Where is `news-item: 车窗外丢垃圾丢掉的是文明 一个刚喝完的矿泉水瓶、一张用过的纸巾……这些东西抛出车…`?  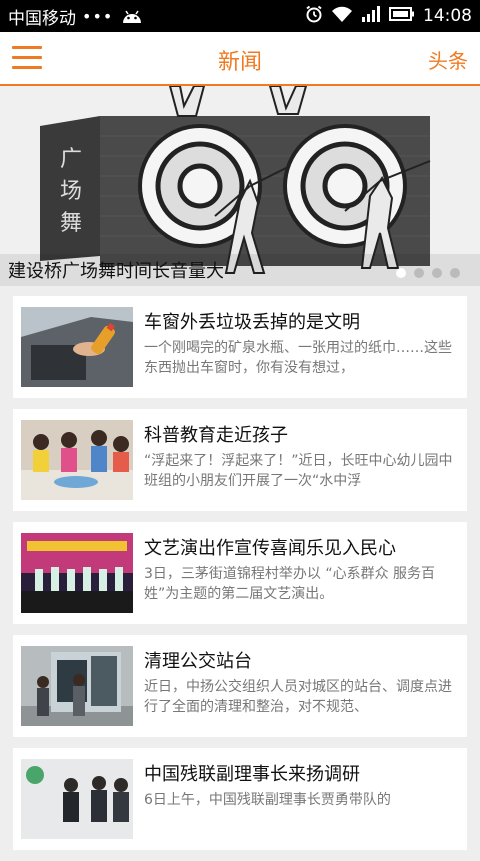
news-item: 车窗外丢垃圾丢掉的是文明 一个刚喝完的矿泉水瓶、一张用过的纸巾……这些东西抛出车… is located at coordinates (240, 347).